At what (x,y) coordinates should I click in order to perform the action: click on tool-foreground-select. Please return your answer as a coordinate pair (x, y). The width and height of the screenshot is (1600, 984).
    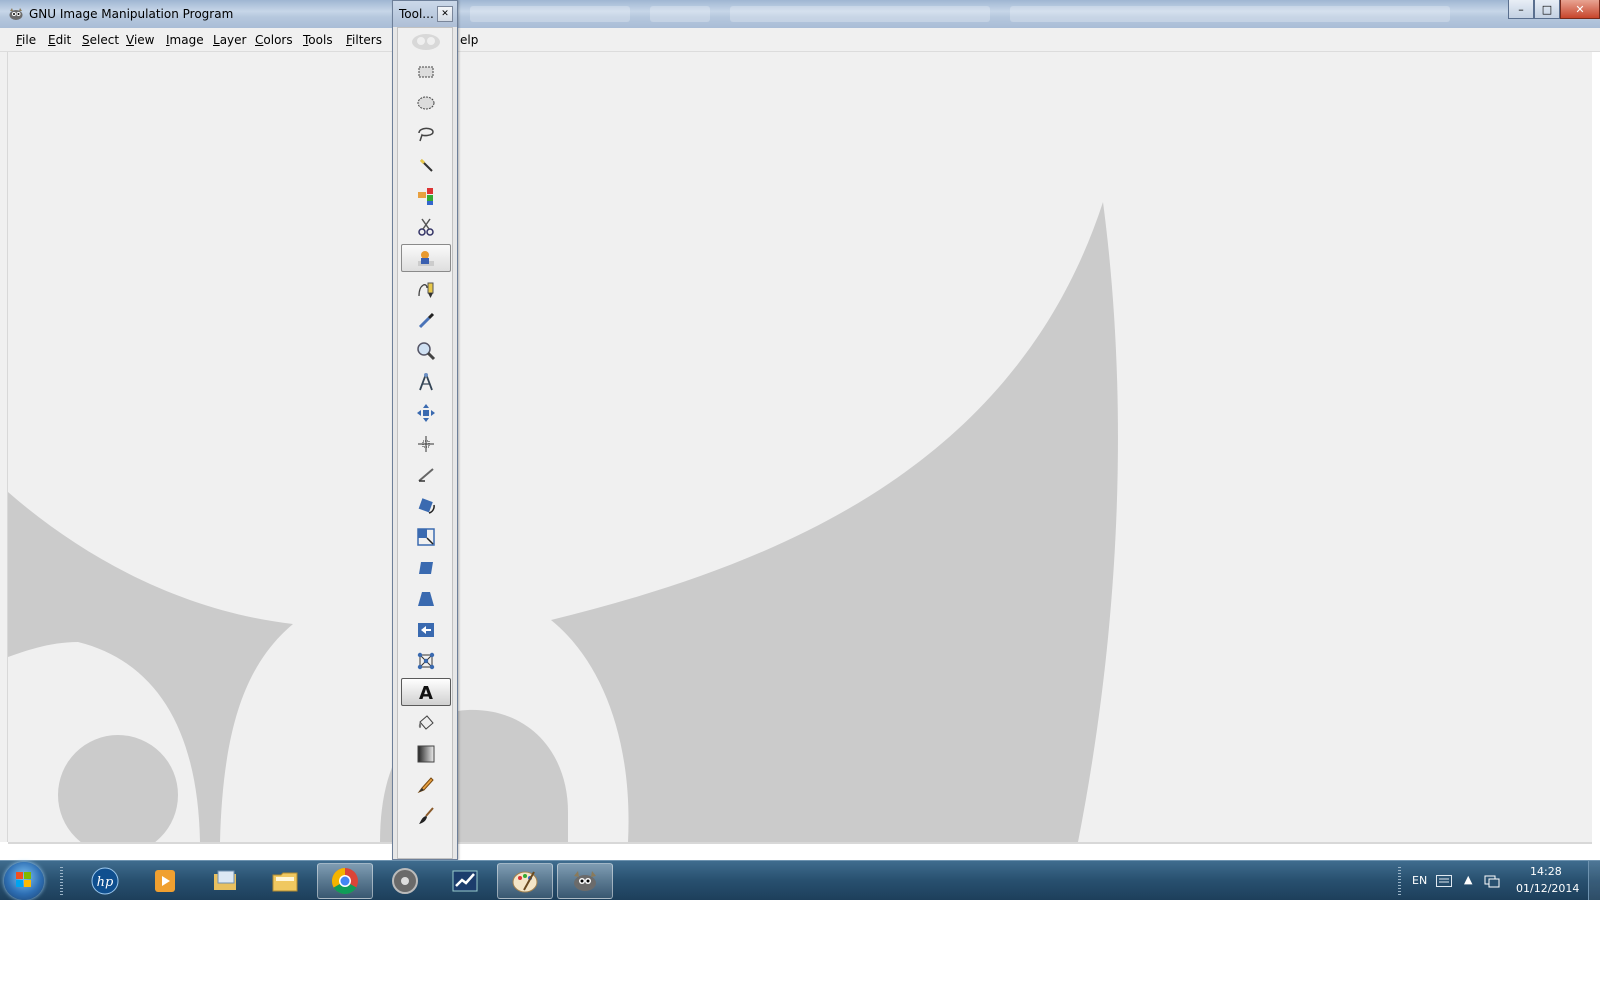
    Looking at the image, I should click on (426, 258).